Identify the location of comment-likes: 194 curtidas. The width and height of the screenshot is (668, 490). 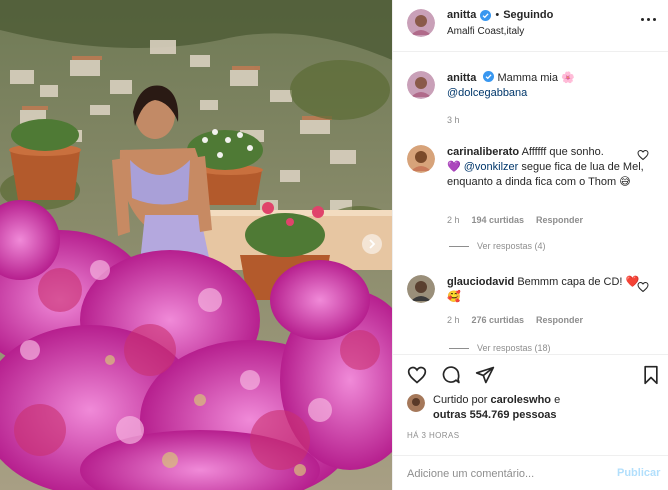
(498, 220).